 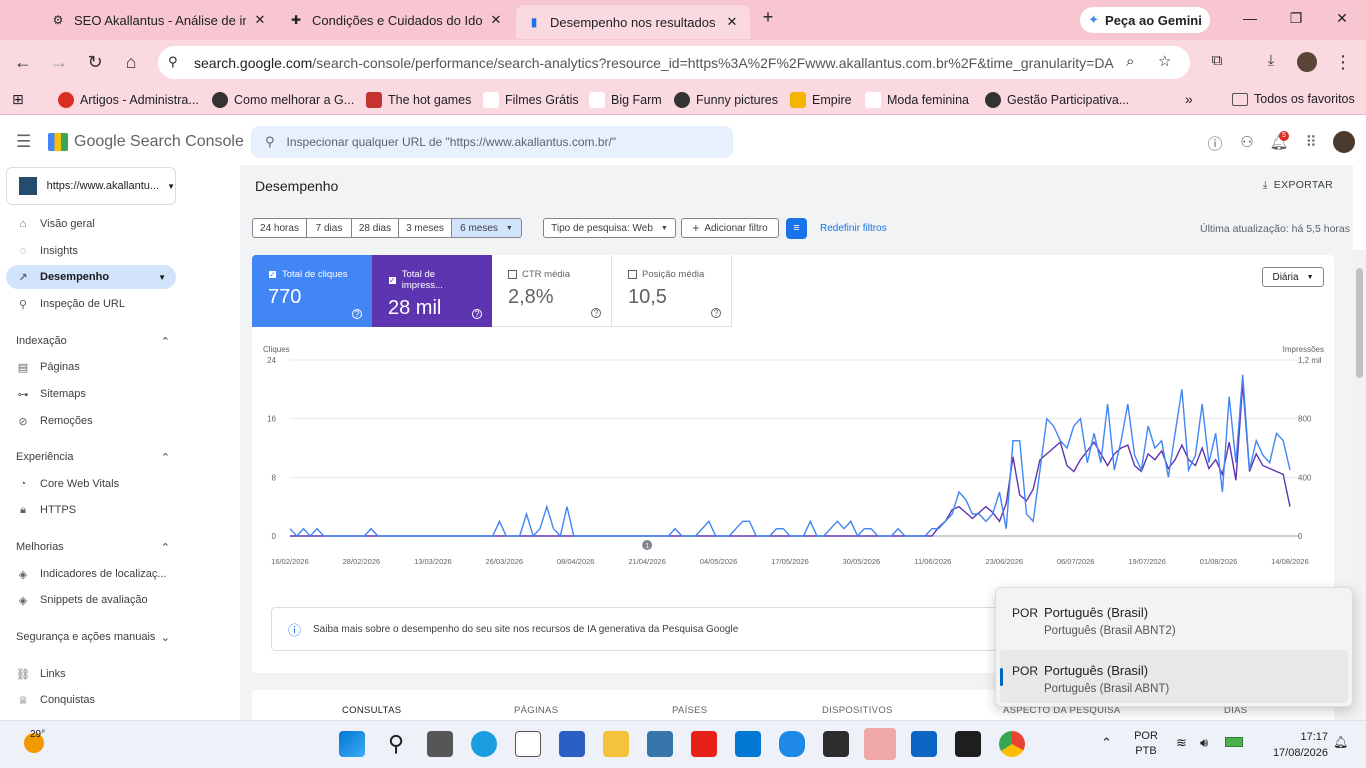 What do you see at coordinates (91, 484) in the screenshot?
I see `sidebar-item-core-web-vitals: ◔ Core Web Vitals` at bounding box center [91, 484].